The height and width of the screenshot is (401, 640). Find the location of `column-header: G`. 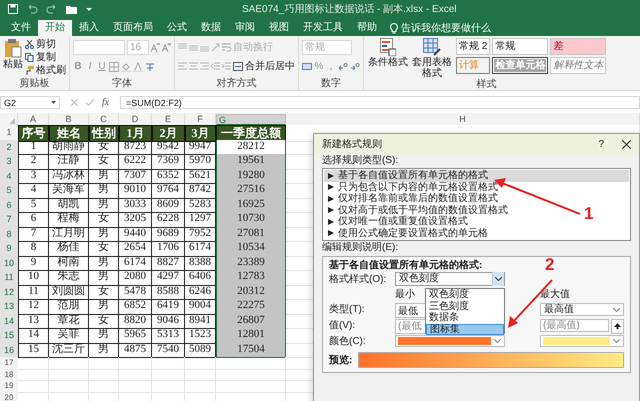

column-header: G is located at coordinates (251, 120).